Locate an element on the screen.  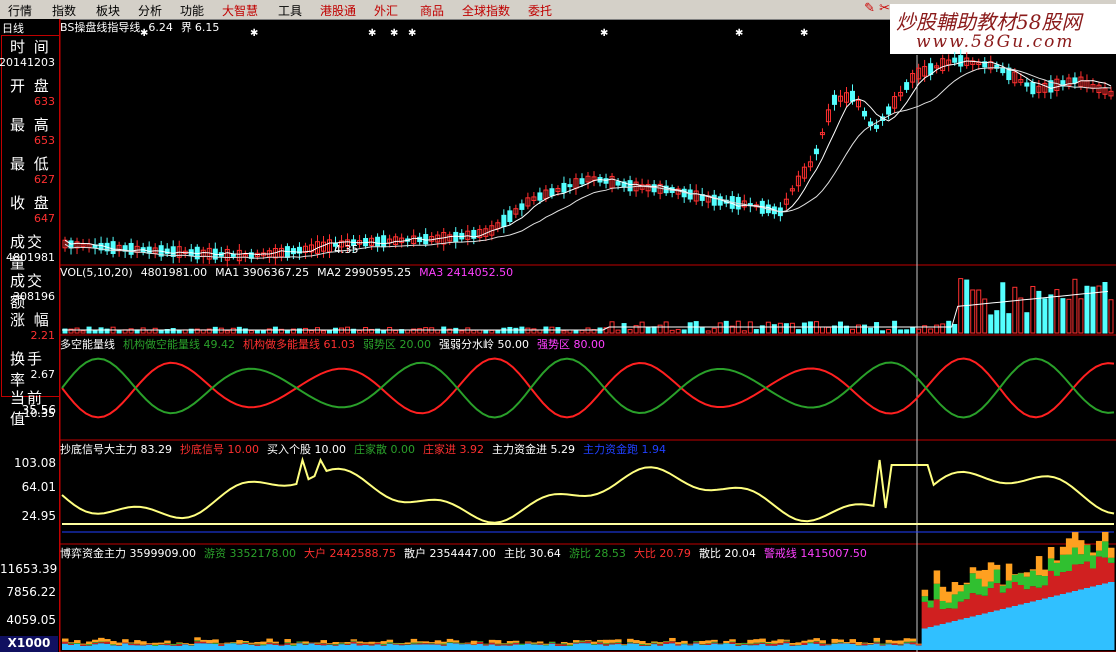
h-vol-item-3: MA2 2990595.25 is located at coordinates (364, 272).